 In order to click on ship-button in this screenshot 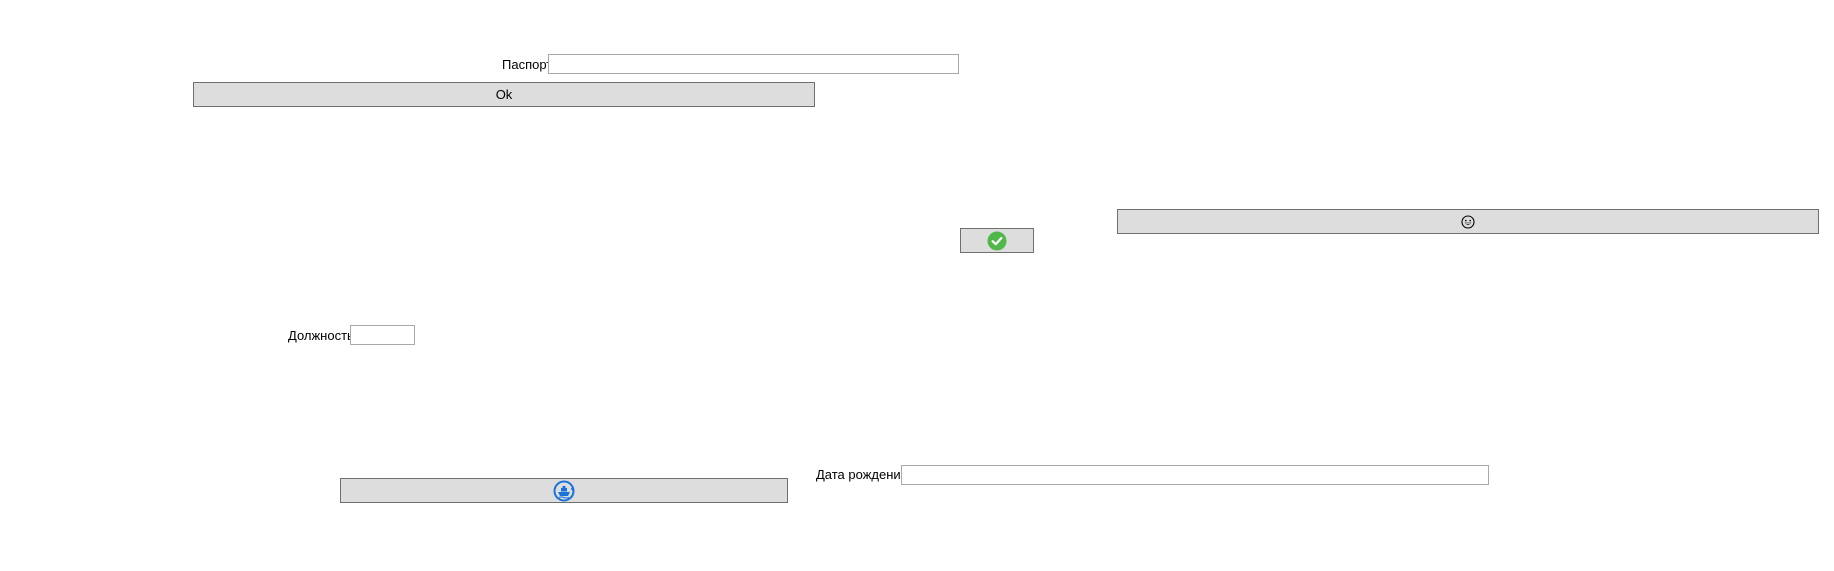, I will do `click(564, 490)`.